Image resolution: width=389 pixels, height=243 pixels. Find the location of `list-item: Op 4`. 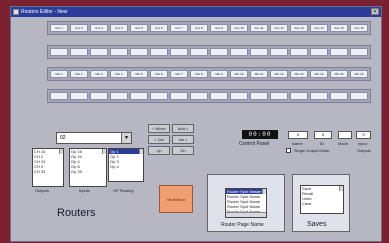

list-item: Op 4 is located at coordinates (126, 166).